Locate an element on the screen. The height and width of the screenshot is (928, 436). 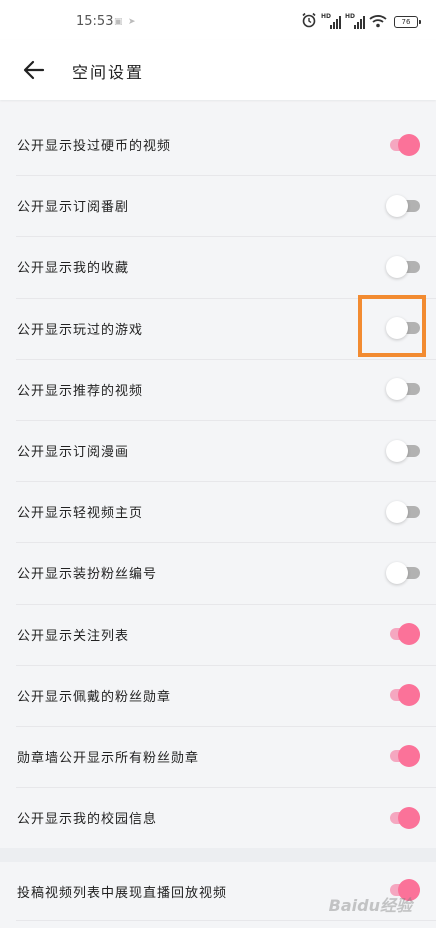
setting-row: 公开显示推荐的视频 is located at coordinates (218, 389).